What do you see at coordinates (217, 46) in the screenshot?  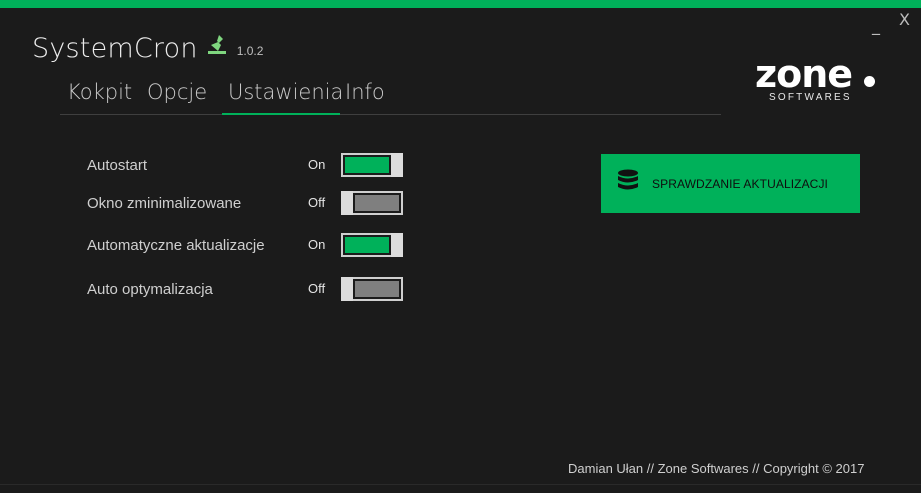 I see `broom-icon` at bounding box center [217, 46].